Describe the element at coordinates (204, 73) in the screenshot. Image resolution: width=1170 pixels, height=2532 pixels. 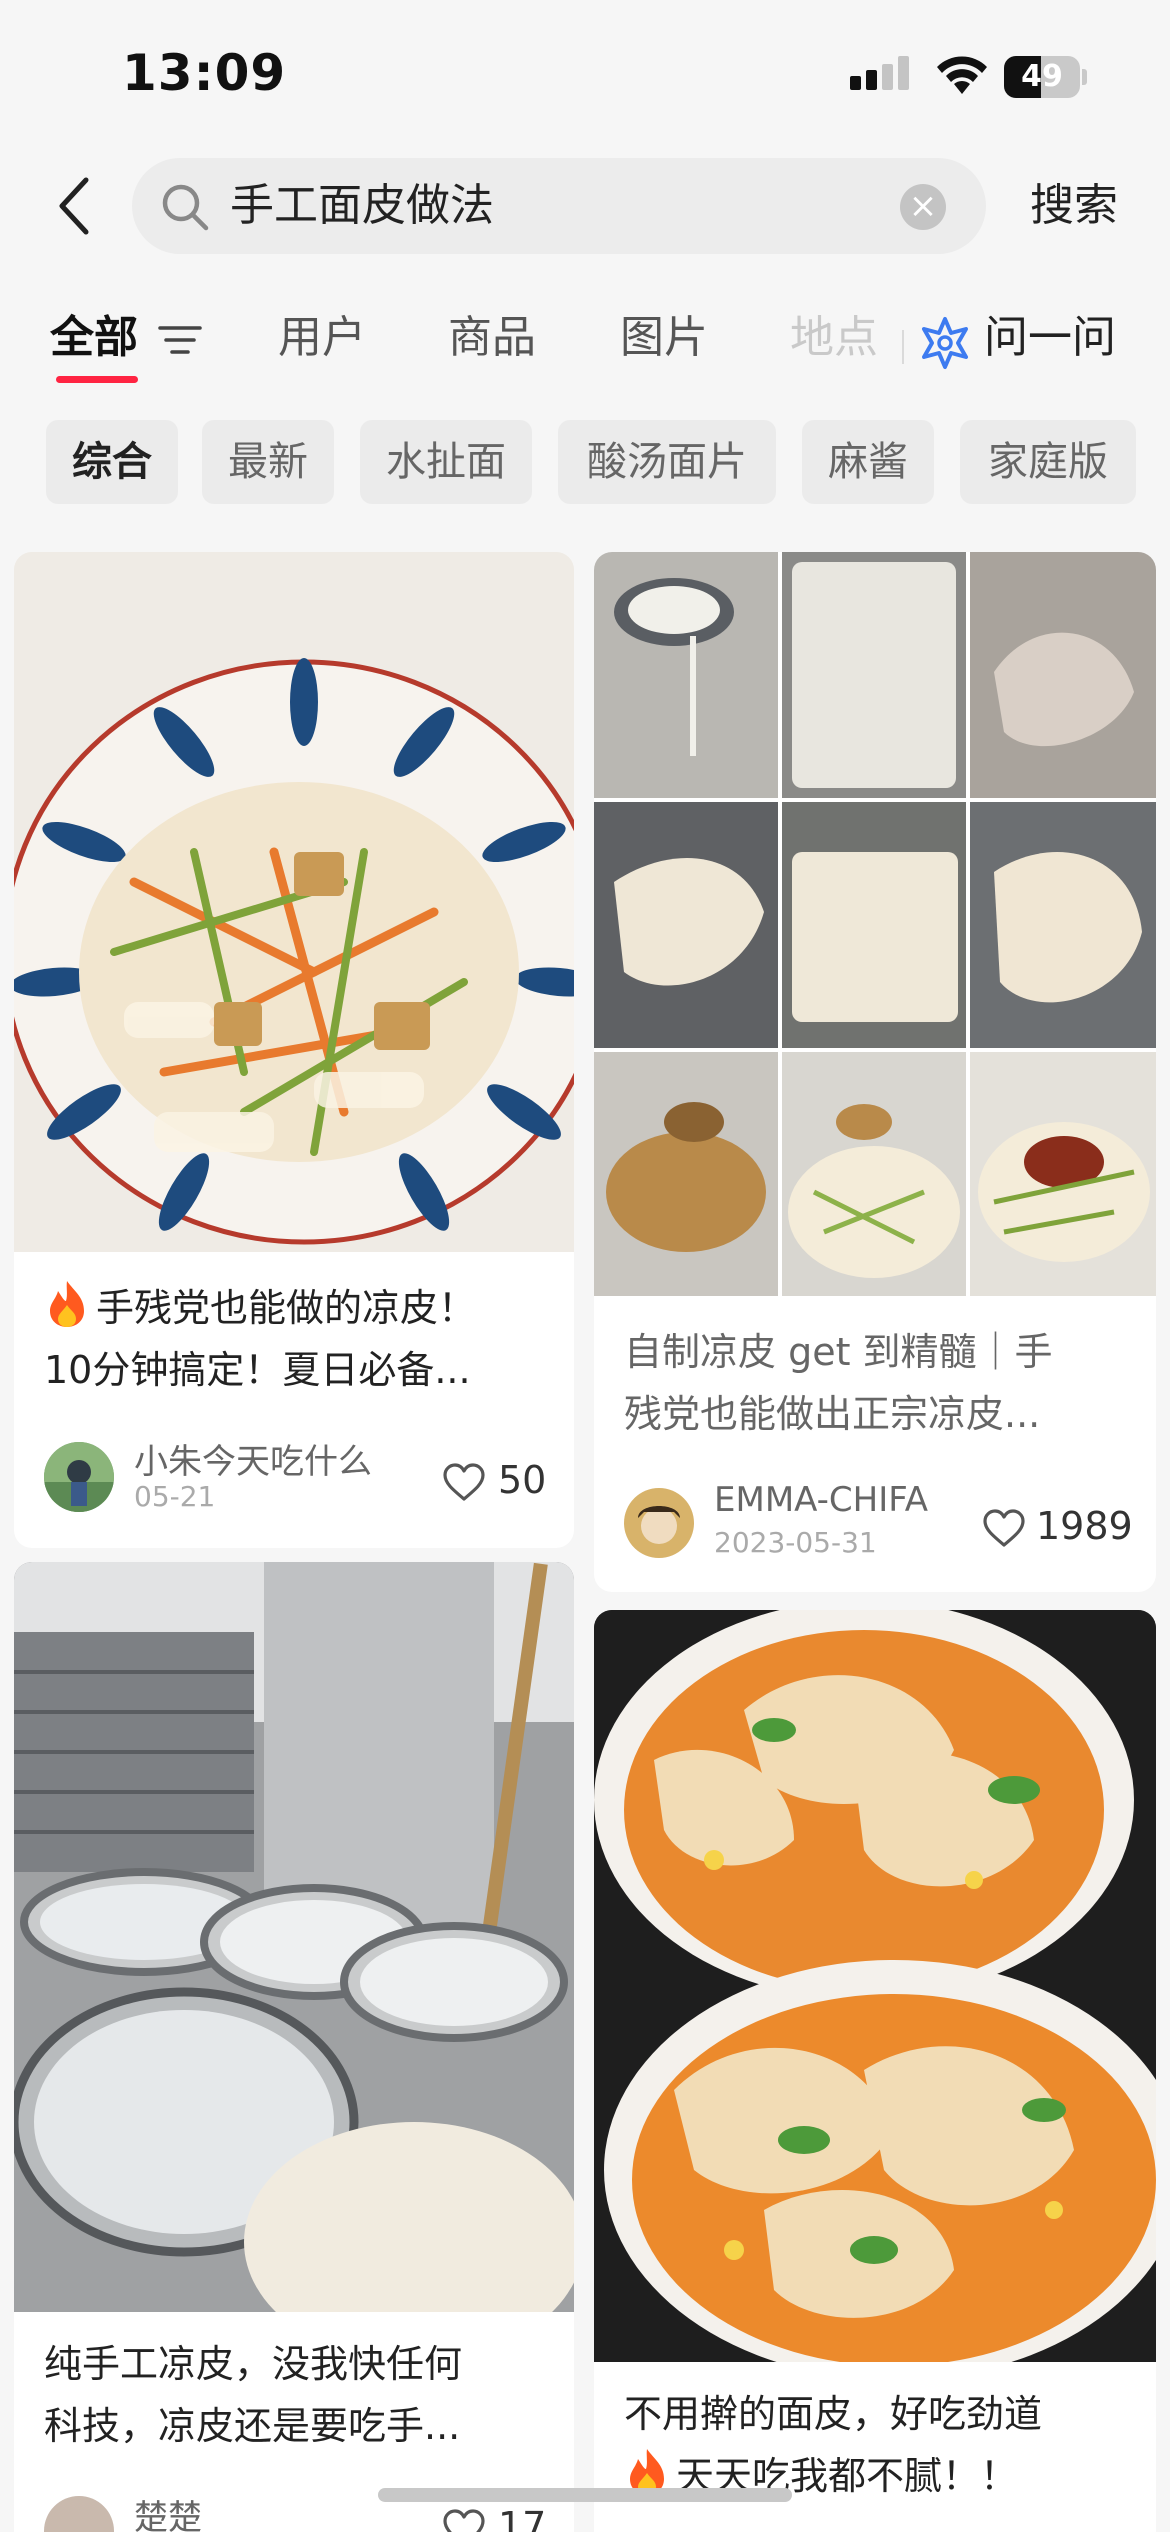
I see `status-time: 13:09` at that location.